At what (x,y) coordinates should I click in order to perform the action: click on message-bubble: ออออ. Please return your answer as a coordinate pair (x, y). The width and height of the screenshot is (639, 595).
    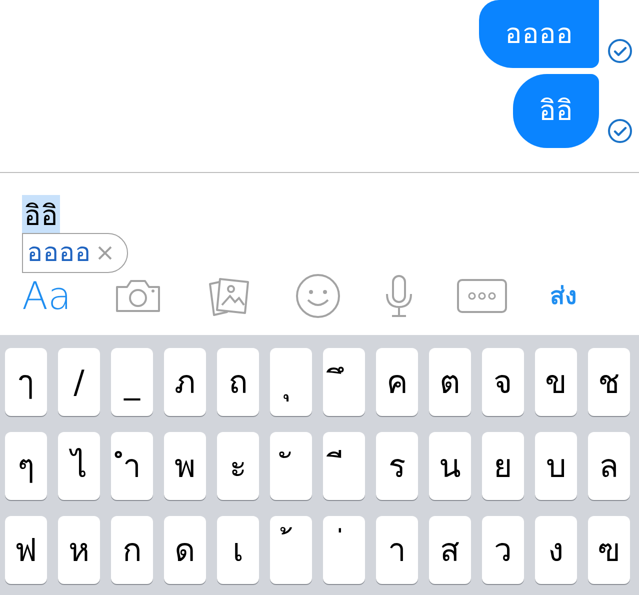
    Looking at the image, I should click on (539, 34).